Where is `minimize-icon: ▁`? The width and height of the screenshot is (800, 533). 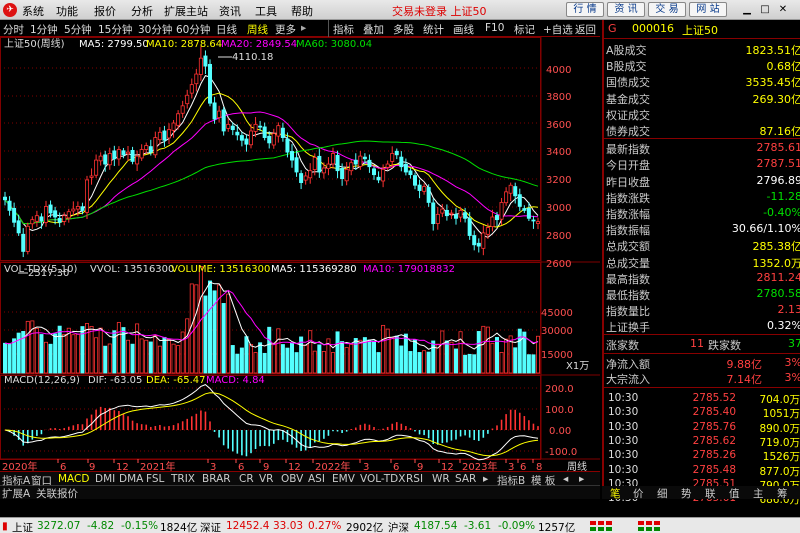
minimize-icon: ▁ is located at coordinates (747, 9).